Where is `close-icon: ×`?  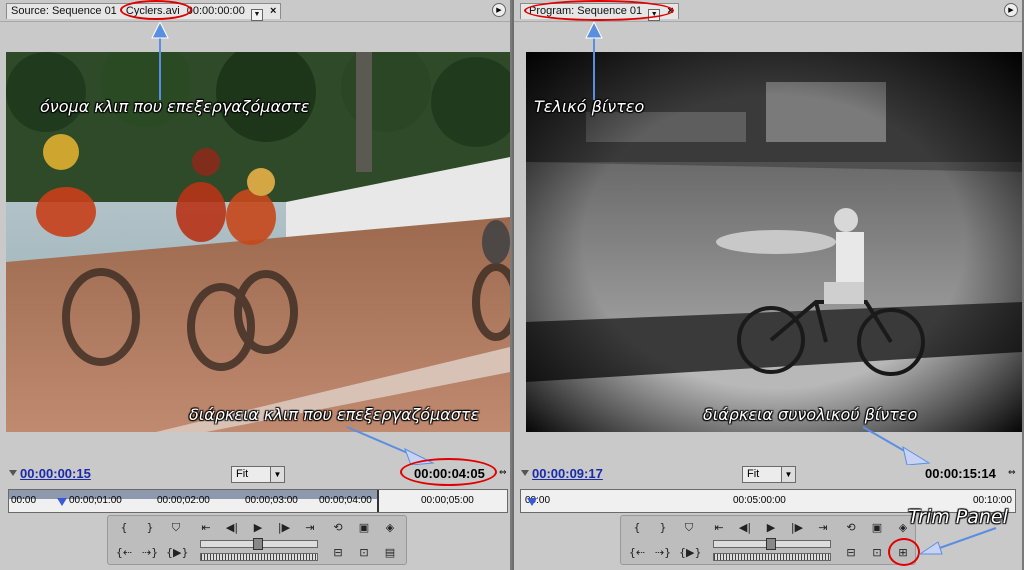 close-icon: × is located at coordinates (273, 11).